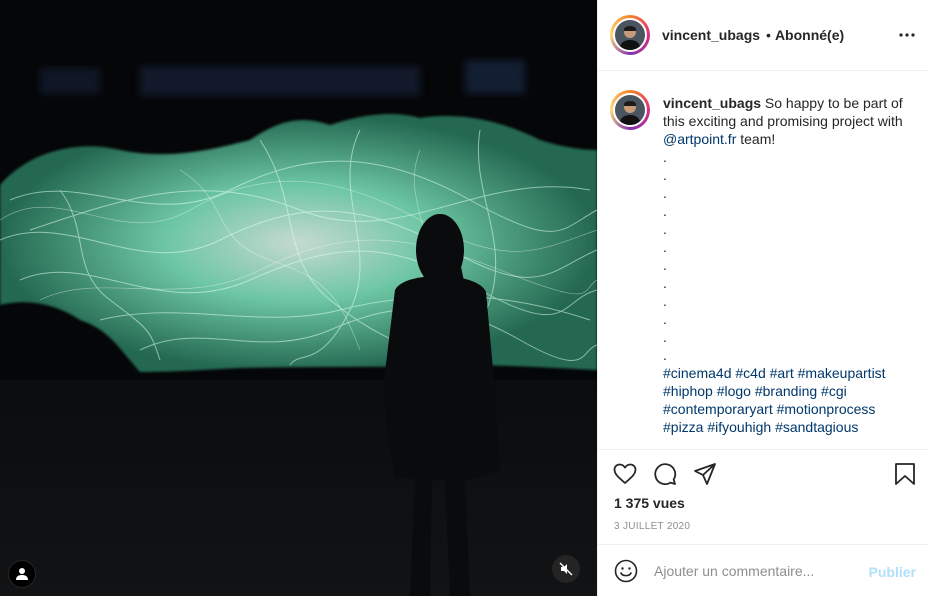  Describe the element at coordinates (712, 103) in the screenshot. I see `caption-username: vincent_ubags` at that location.